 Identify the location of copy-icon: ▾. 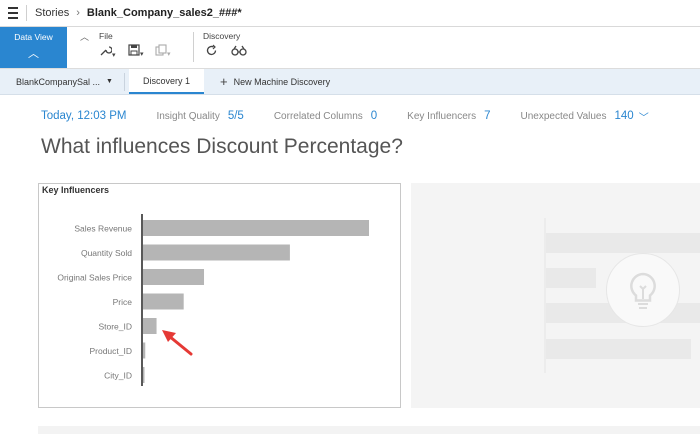
(163, 51).